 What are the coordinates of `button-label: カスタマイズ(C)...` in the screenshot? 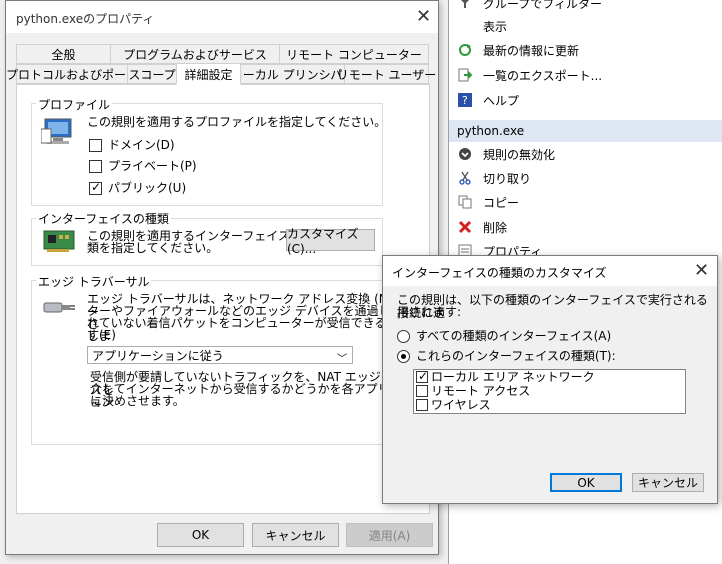 It's located at (323, 241).